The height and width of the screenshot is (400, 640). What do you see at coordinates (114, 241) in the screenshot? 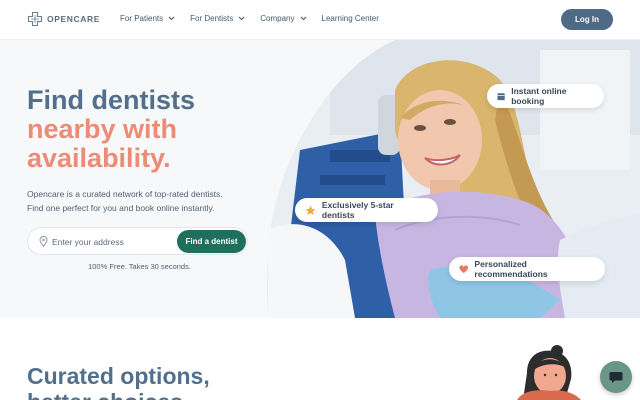
I see `address-input` at bounding box center [114, 241].